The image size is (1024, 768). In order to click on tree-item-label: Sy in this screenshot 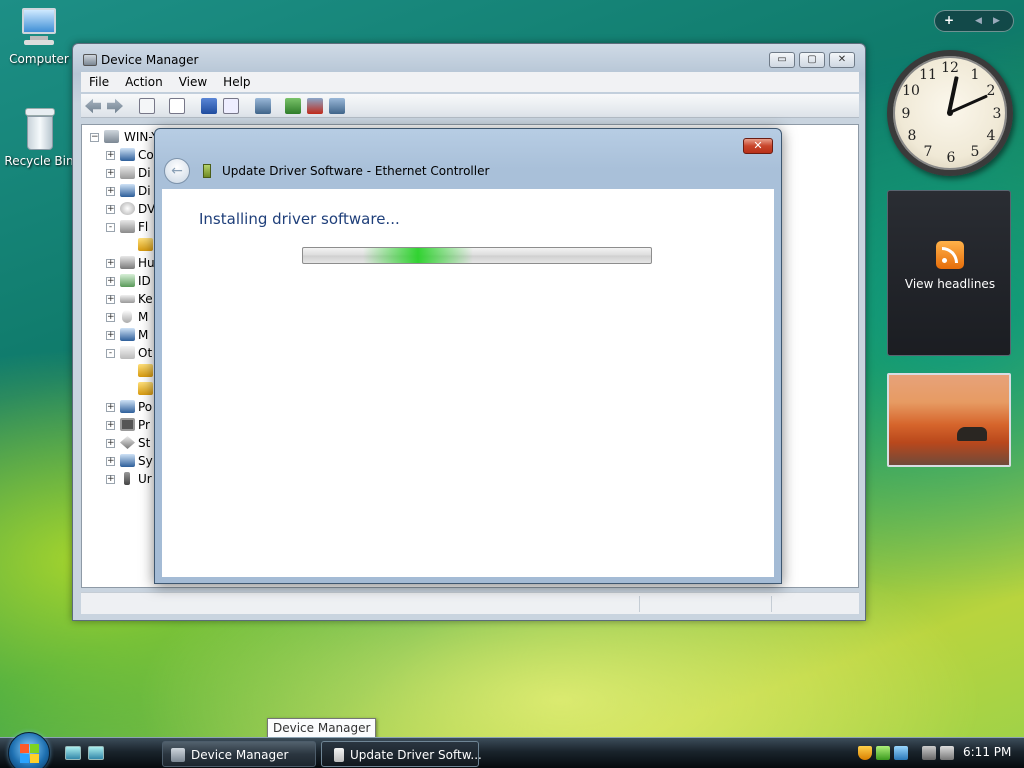, I will do `click(145, 461)`.